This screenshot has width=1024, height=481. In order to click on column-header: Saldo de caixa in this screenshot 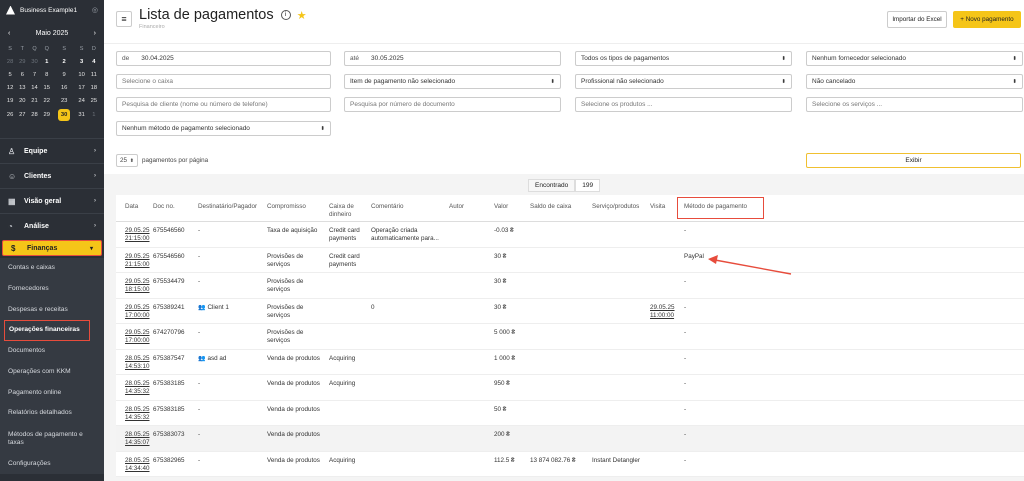, I will do `click(560, 207)`.